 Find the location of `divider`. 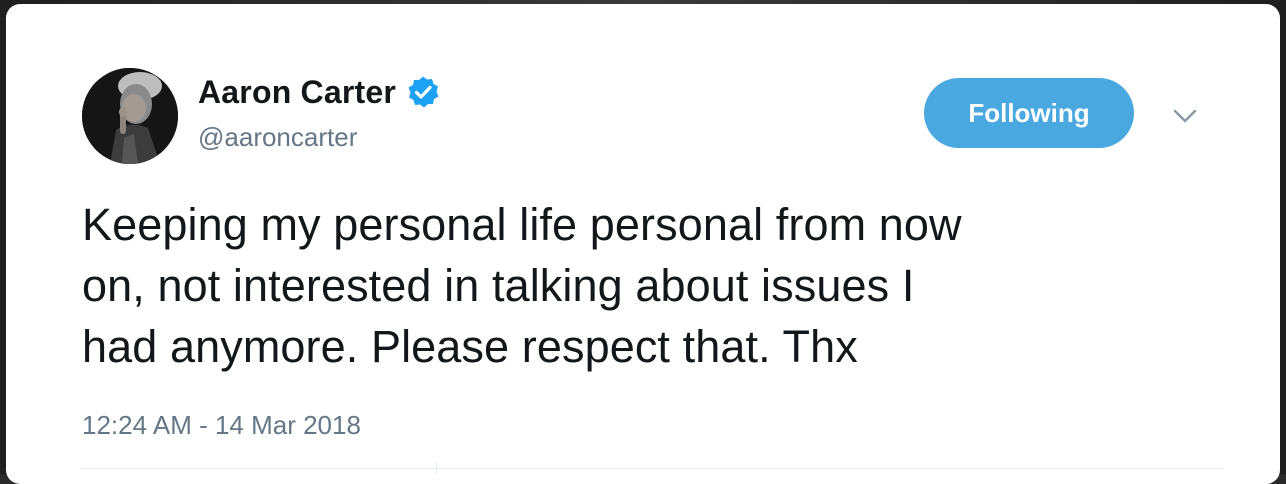

divider is located at coordinates (652, 468).